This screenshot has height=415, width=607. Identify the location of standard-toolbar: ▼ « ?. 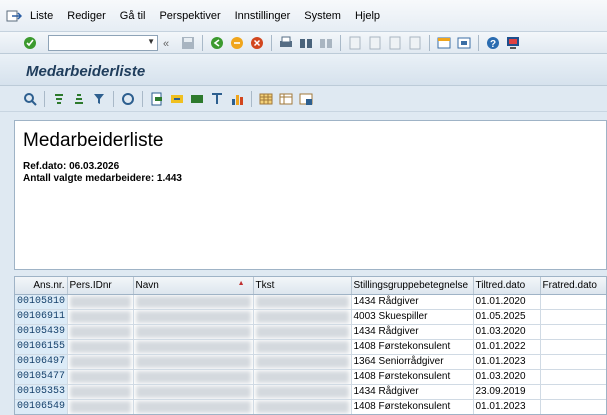
(303, 43).